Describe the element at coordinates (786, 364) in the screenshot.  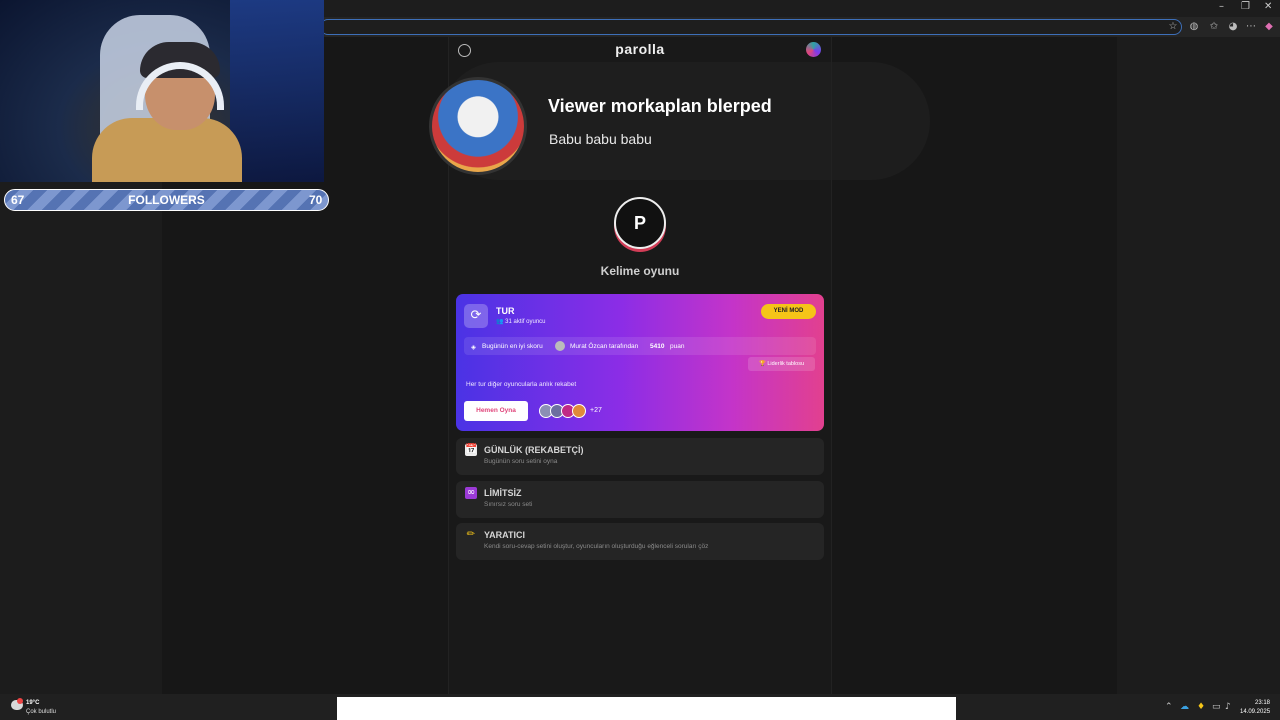
I see `leaderboard-label: Liderlik tablosu` at that location.